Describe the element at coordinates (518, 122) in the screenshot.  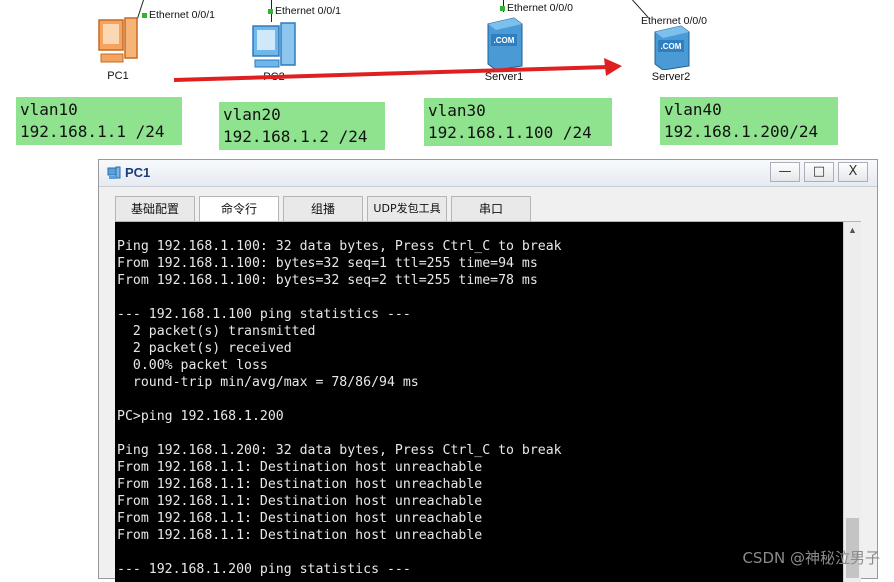
I see `vlan-box-server1: vlan30 192.168.1.100 /24` at that location.